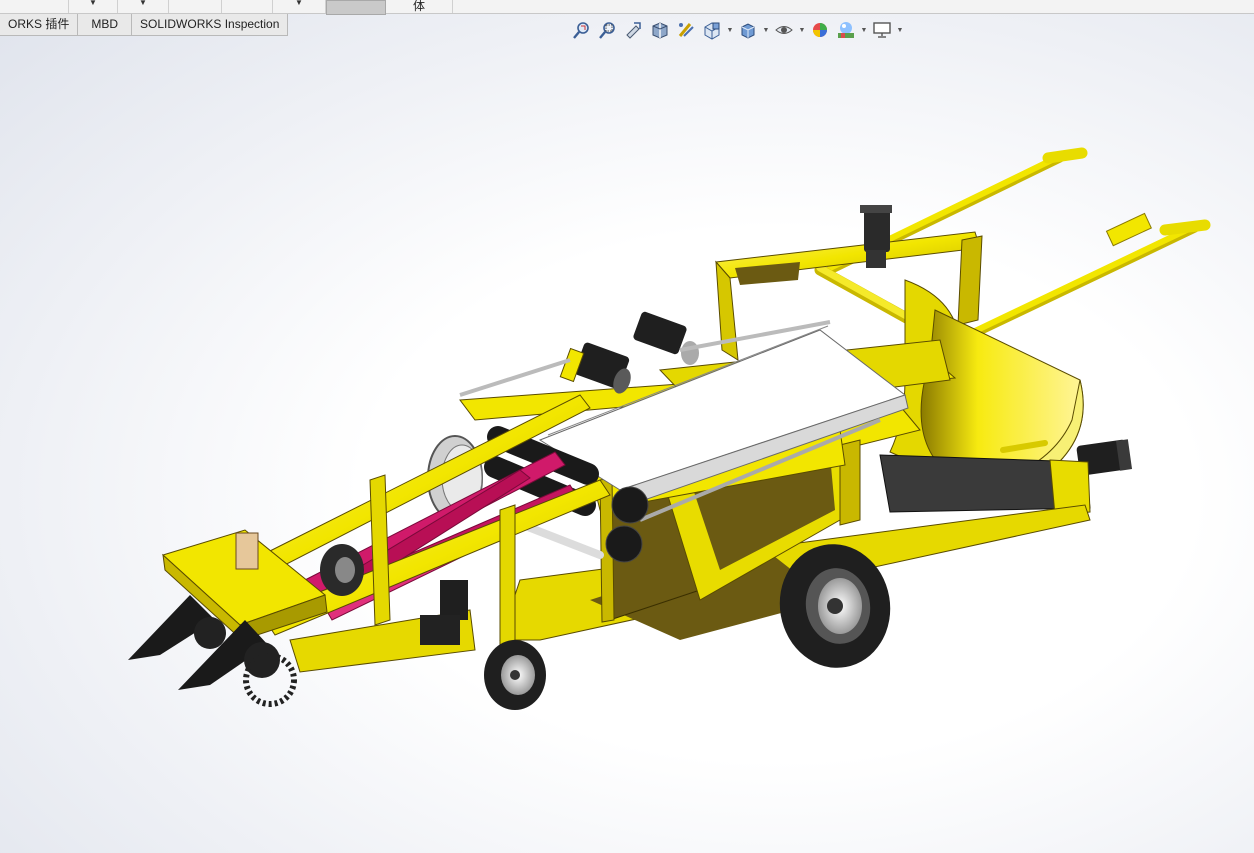 This screenshot has height=853, width=1254. I want to click on tab-mbd: MBD, so click(105, 25).